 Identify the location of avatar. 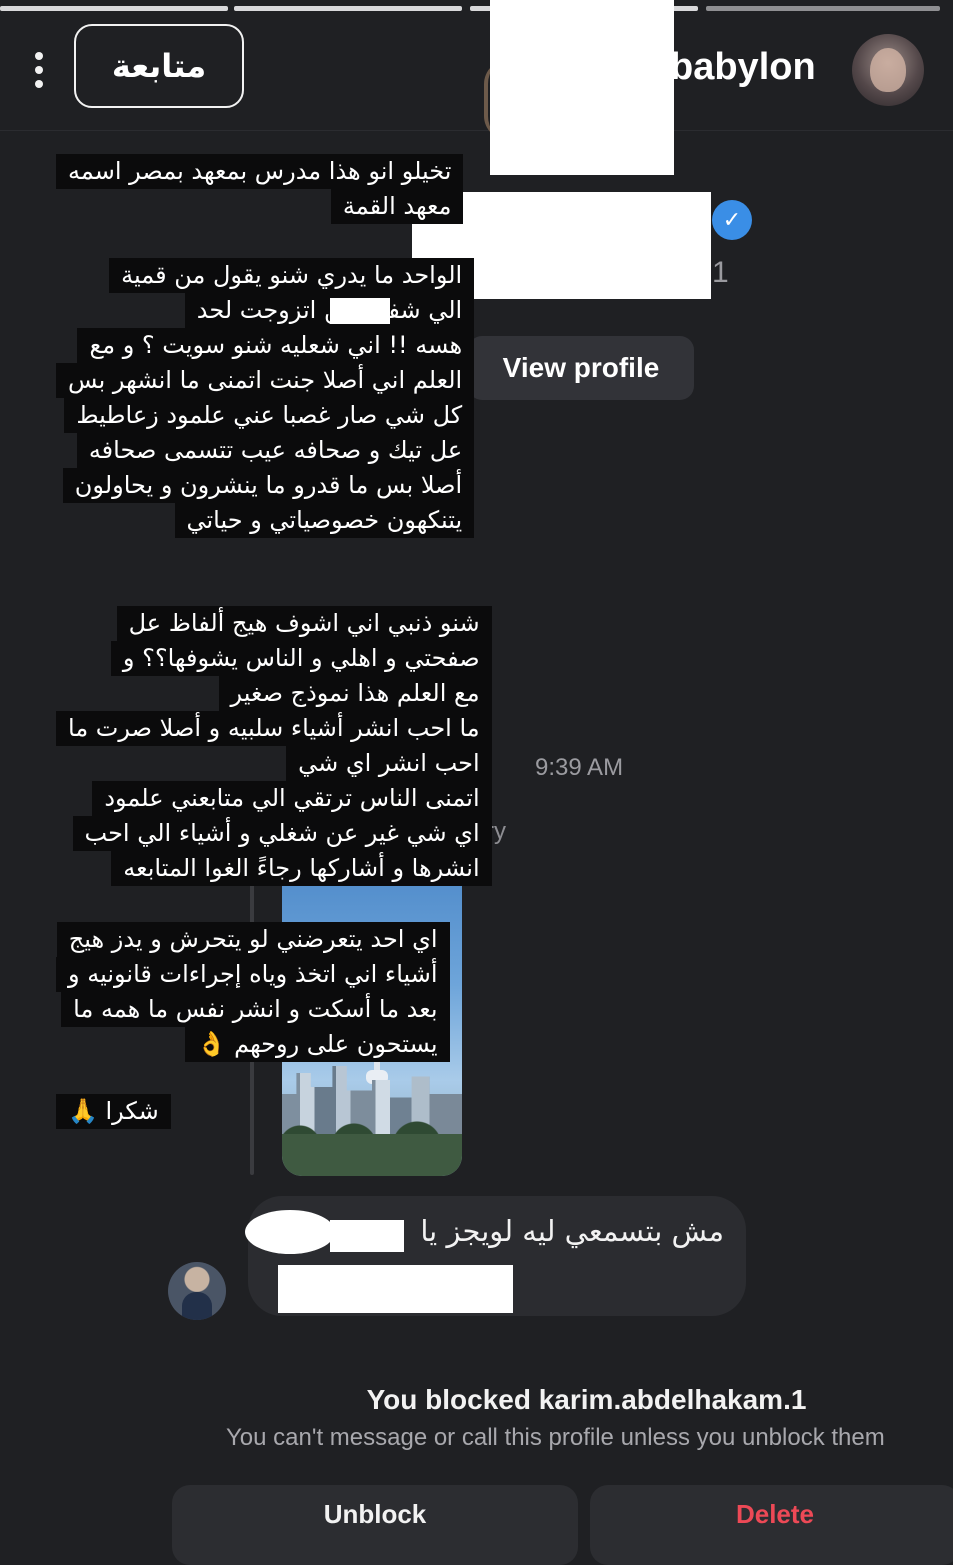
(888, 70).